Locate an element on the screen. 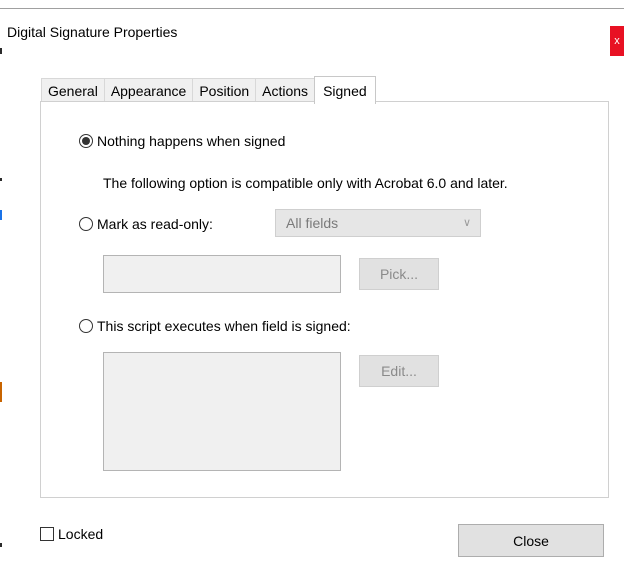 Image resolution: width=624 pixels, height=567 pixels. tab-position: Position is located at coordinates (224, 90).